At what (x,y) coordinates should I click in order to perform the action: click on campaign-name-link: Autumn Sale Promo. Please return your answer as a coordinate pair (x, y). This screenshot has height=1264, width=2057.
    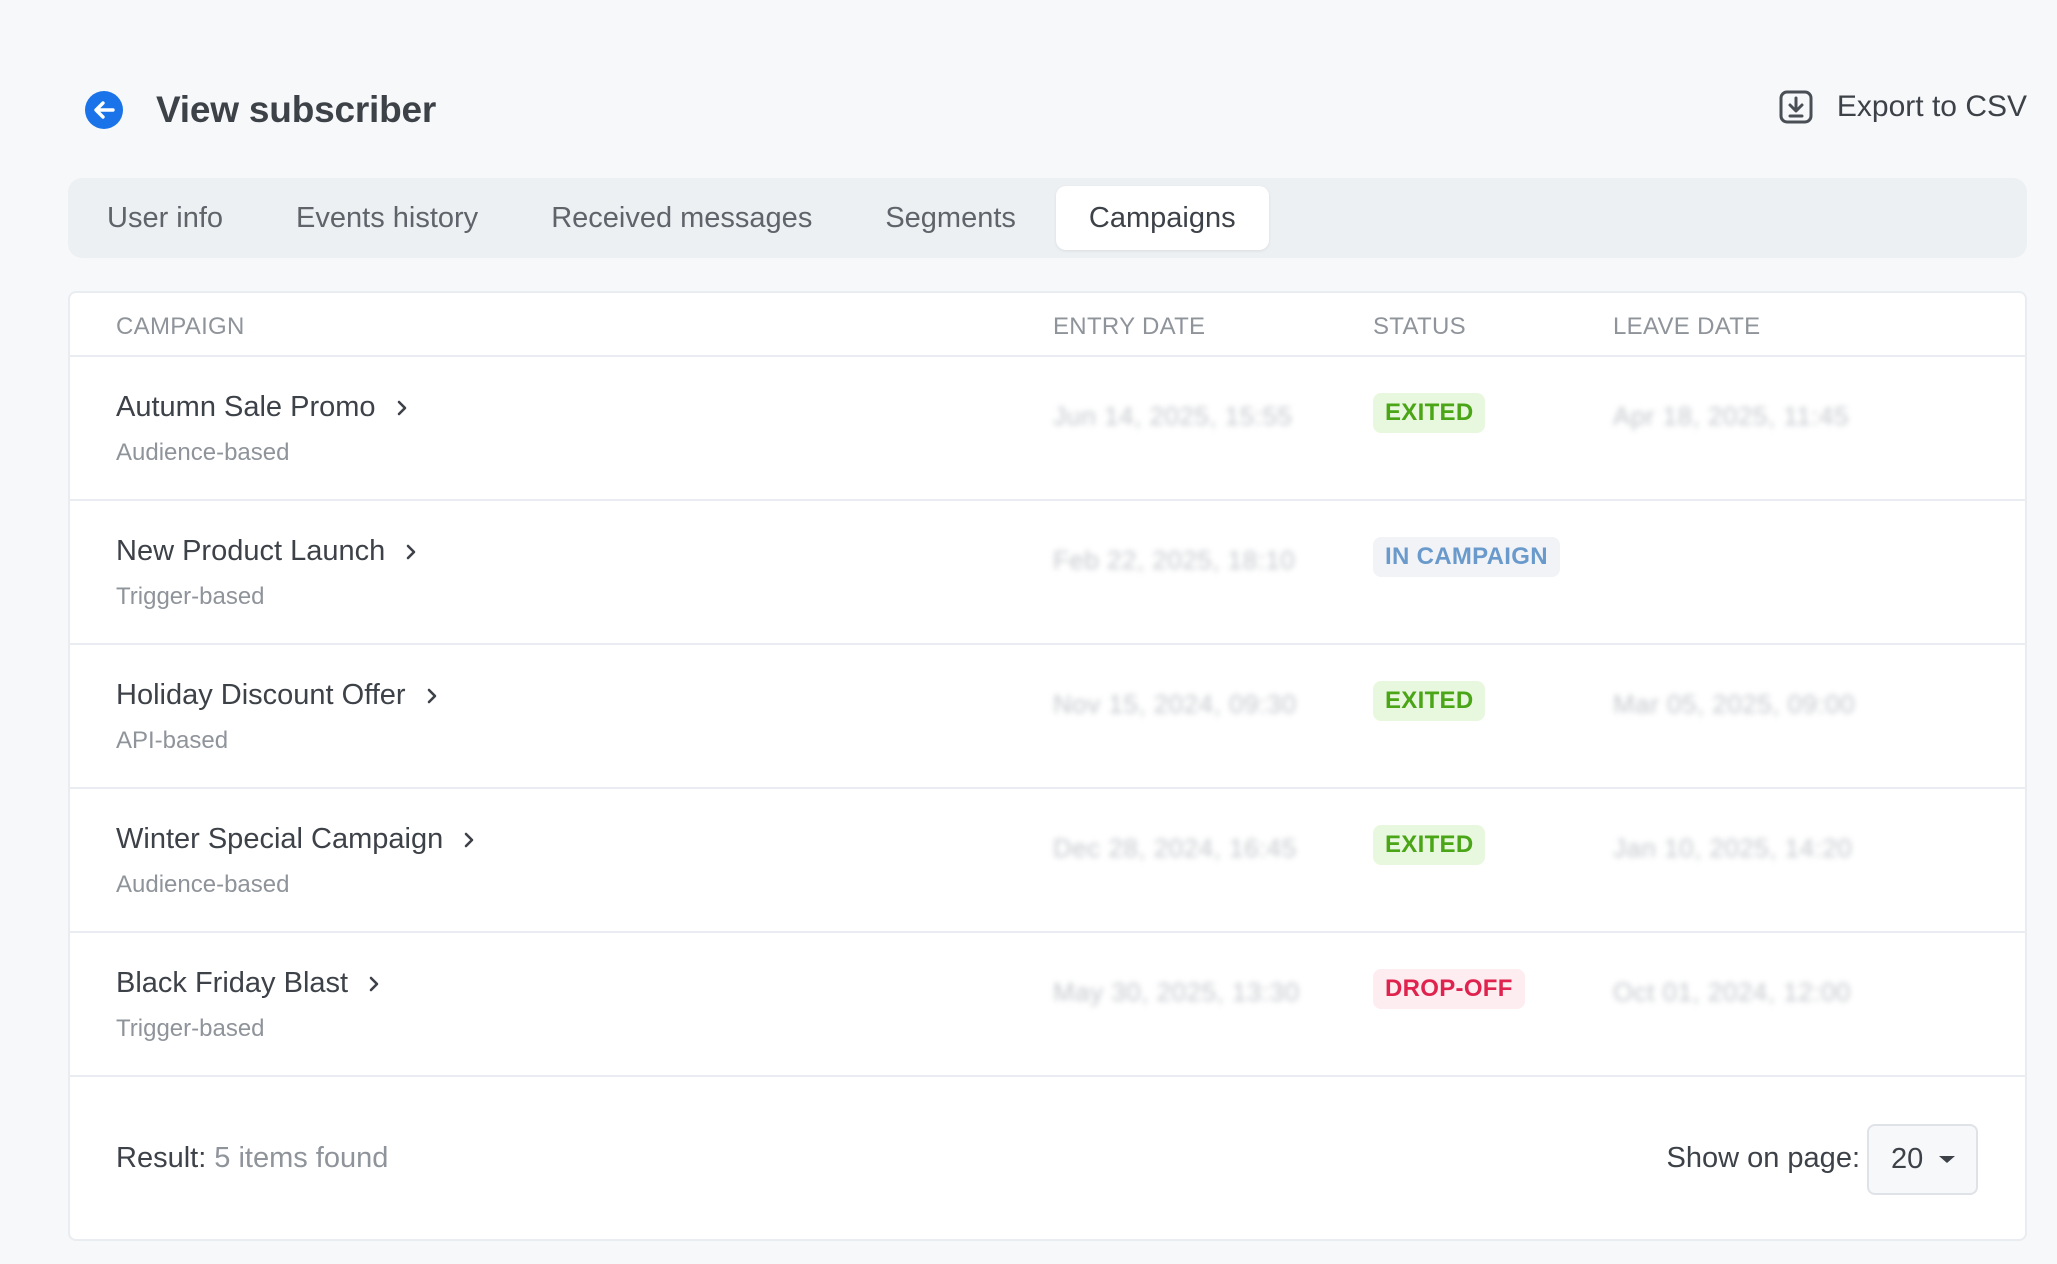
    Looking at the image, I should click on (262, 407).